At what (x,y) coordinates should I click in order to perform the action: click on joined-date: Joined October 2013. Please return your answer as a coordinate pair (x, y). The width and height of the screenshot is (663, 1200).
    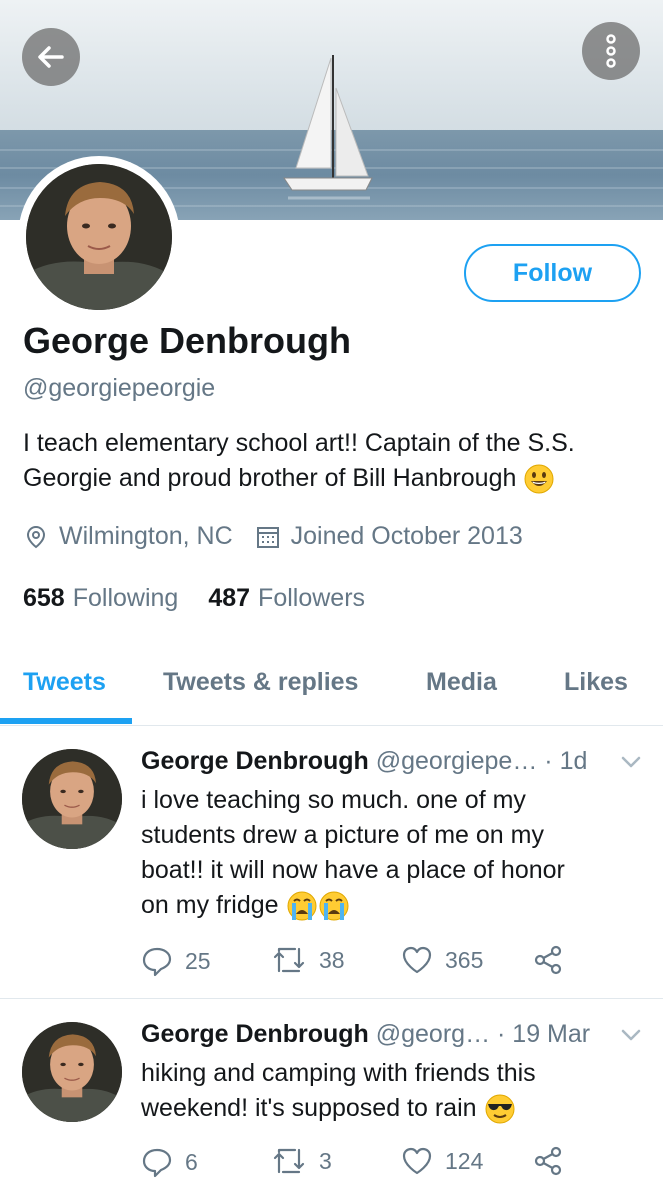
    Looking at the image, I should click on (389, 536).